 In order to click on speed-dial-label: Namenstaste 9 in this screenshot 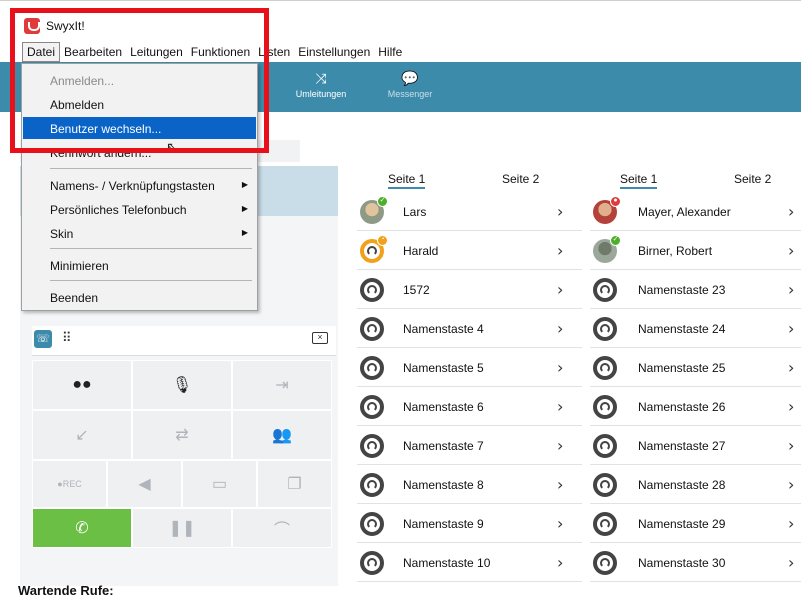, I will do `click(443, 524)`.